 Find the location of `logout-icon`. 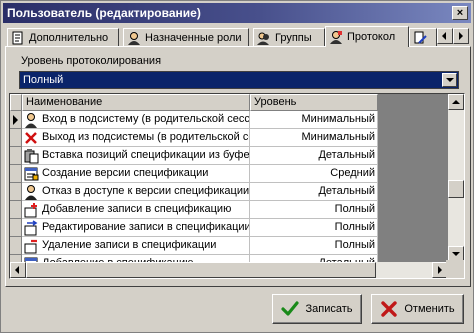

logout-icon is located at coordinates (31, 137).